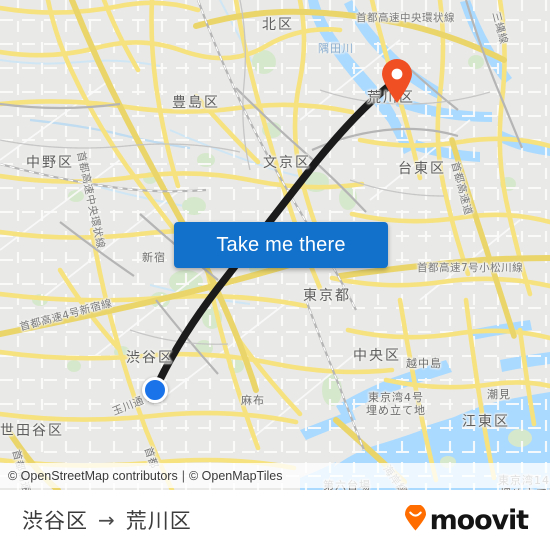  Describe the element at coordinates (158, 521) in the screenshot. I see `route-destination-label: 荒川区` at that location.